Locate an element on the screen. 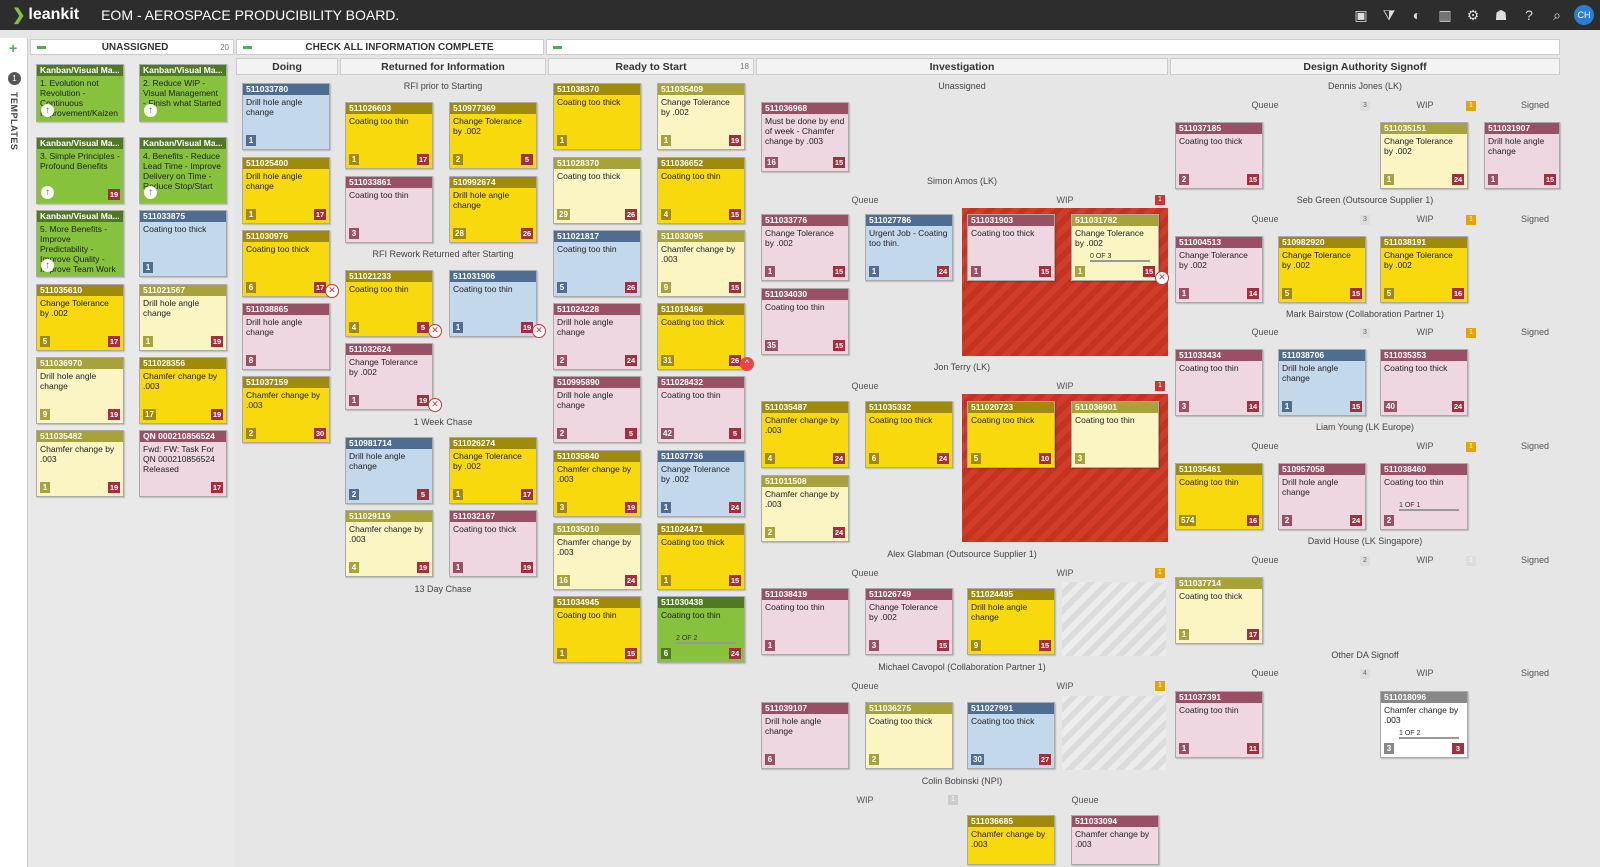 The image size is (1600, 867). card: 511035353 Coating too thick 40 24 is located at coordinates (1424, 382).